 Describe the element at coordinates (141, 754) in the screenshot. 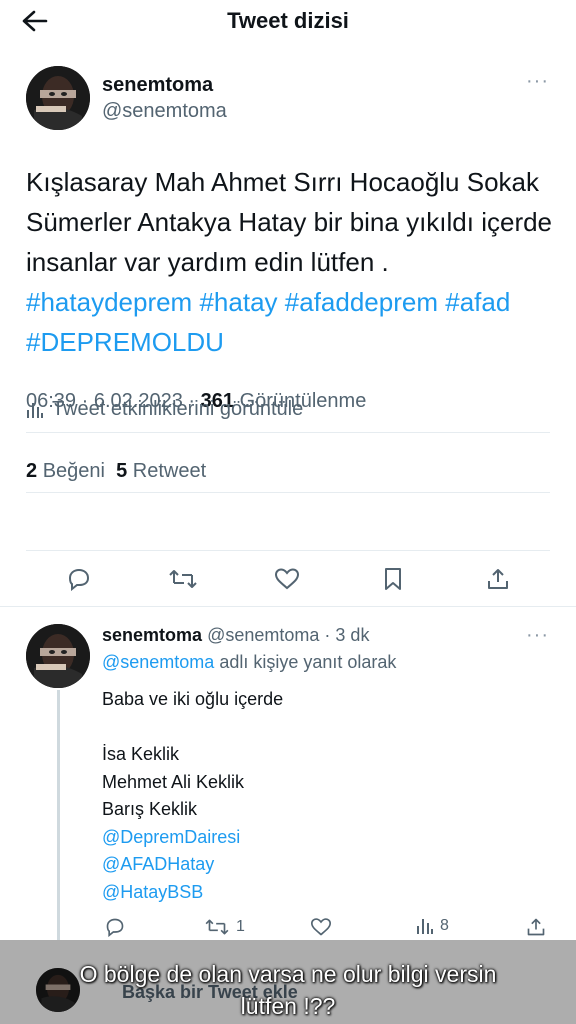

I see `text-line: İsa Keklik` at that location.